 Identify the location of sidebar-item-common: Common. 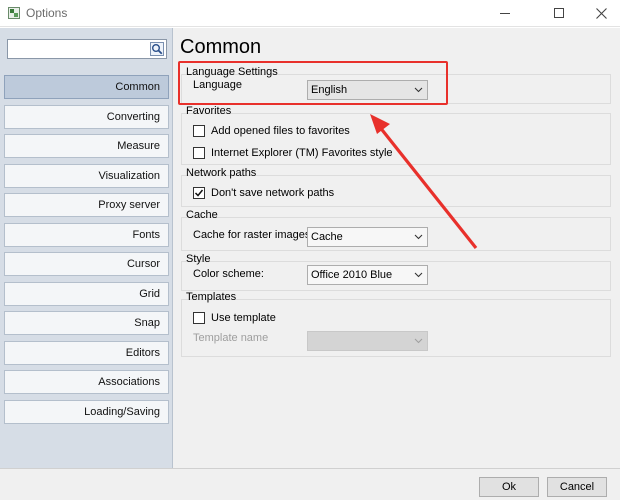
(86, 87).